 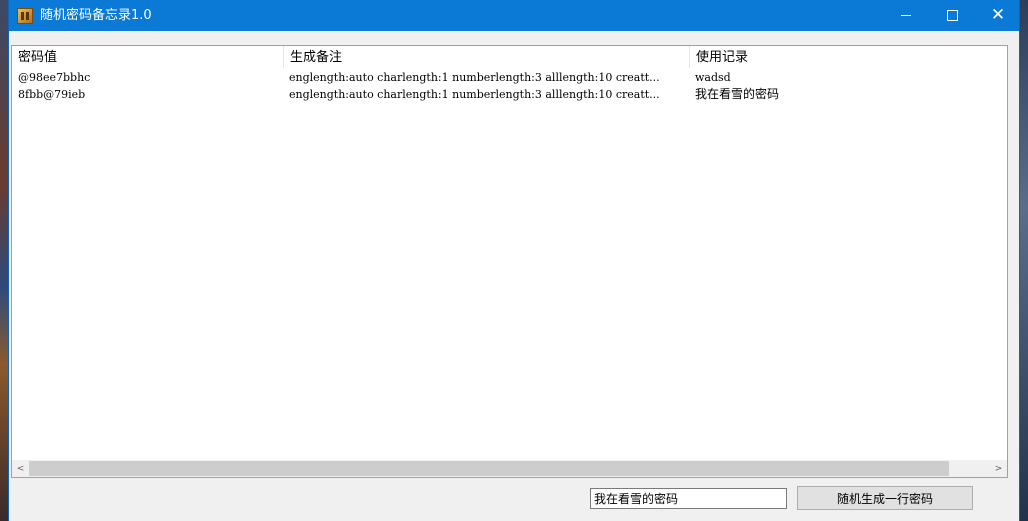 I want to click on password-cell: 8fbb@79ieb, so click(x=52, y=94).